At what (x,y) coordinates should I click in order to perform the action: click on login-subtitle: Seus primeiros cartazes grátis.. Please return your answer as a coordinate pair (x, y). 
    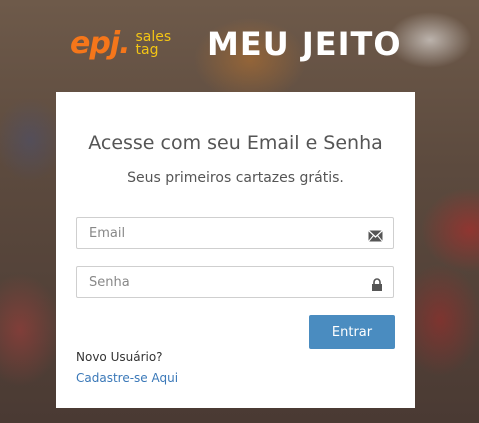
    Looking at the image, I should click on (235, 178).